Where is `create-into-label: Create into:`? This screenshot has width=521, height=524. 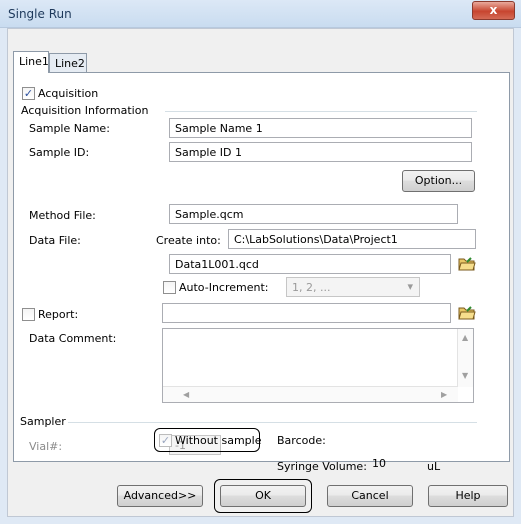
create-into-label: Create into: is located at coordinates (188, 240).